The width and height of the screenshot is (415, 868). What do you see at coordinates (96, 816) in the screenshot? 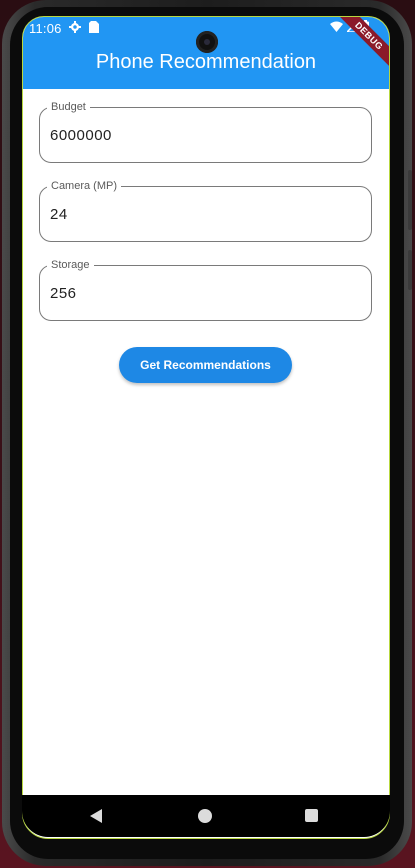
I see `back-icon` at bounding box center [96, 816].